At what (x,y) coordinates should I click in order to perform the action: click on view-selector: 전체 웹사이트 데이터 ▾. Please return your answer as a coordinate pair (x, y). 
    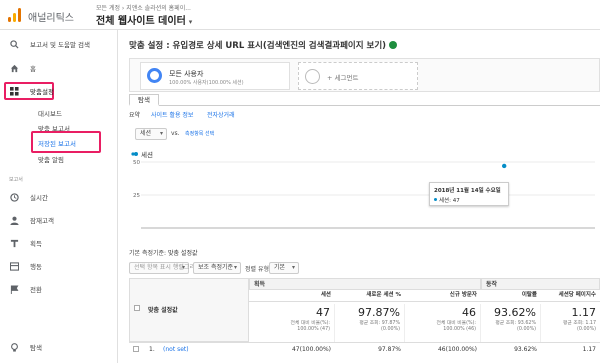
    Looking at the image, I should click on (144, 19).